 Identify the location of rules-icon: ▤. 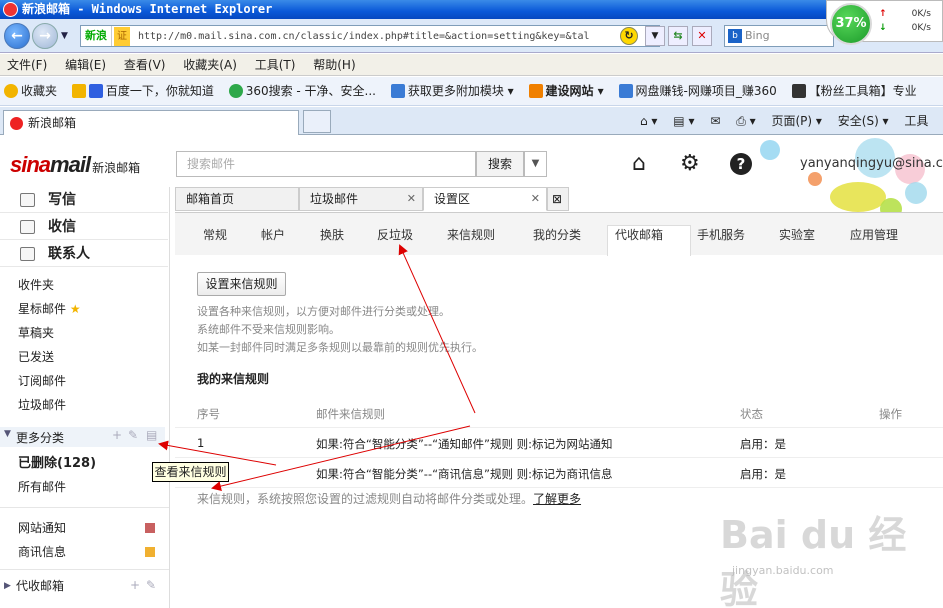
(151, 435).